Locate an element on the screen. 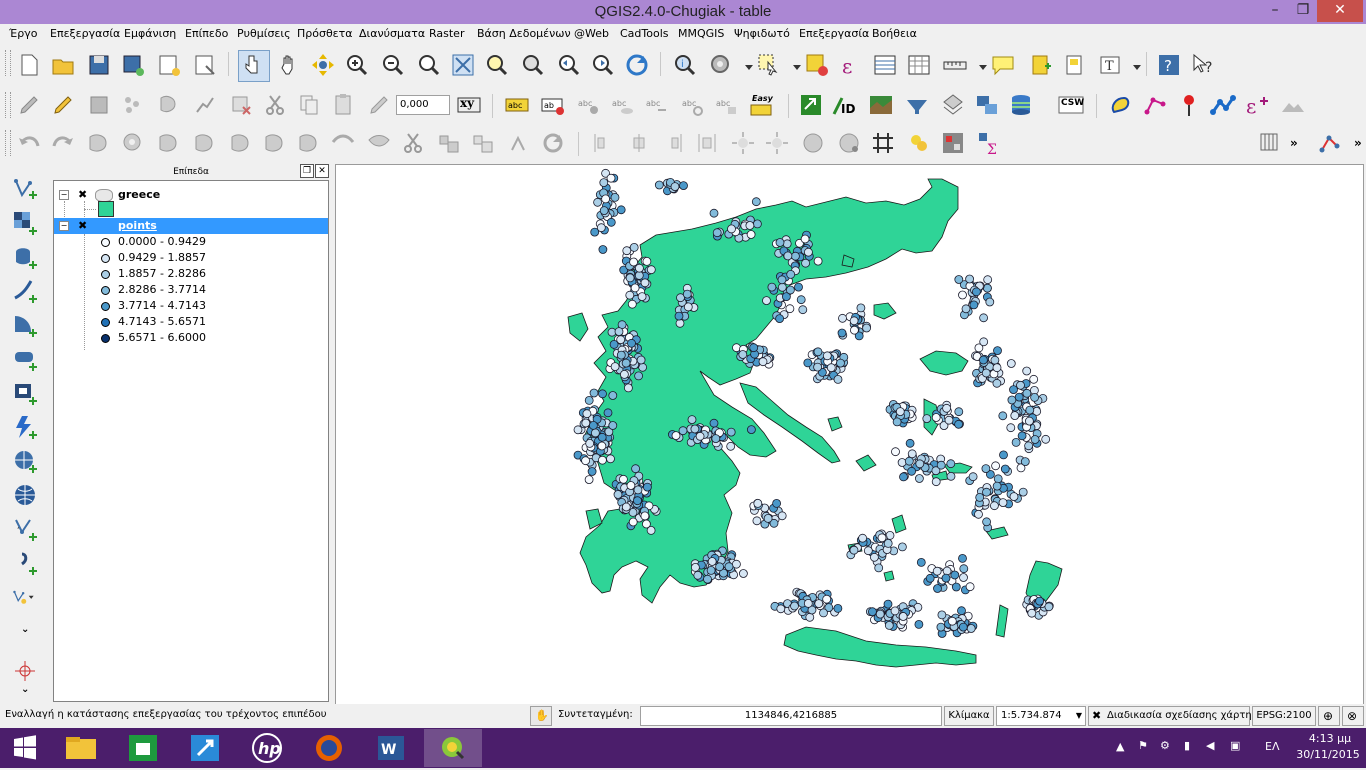 The width and height of the screenshot is (1366, 770). coordinate-field: 1134846,4216885 is located at coordinates (791, 716).